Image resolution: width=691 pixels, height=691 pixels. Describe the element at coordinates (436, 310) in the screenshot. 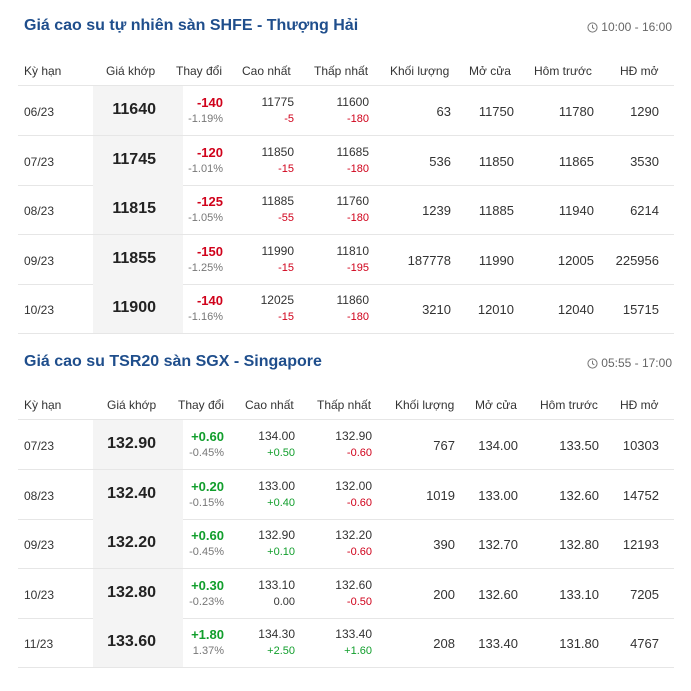

I see `volume-cell: 3210` at that location.